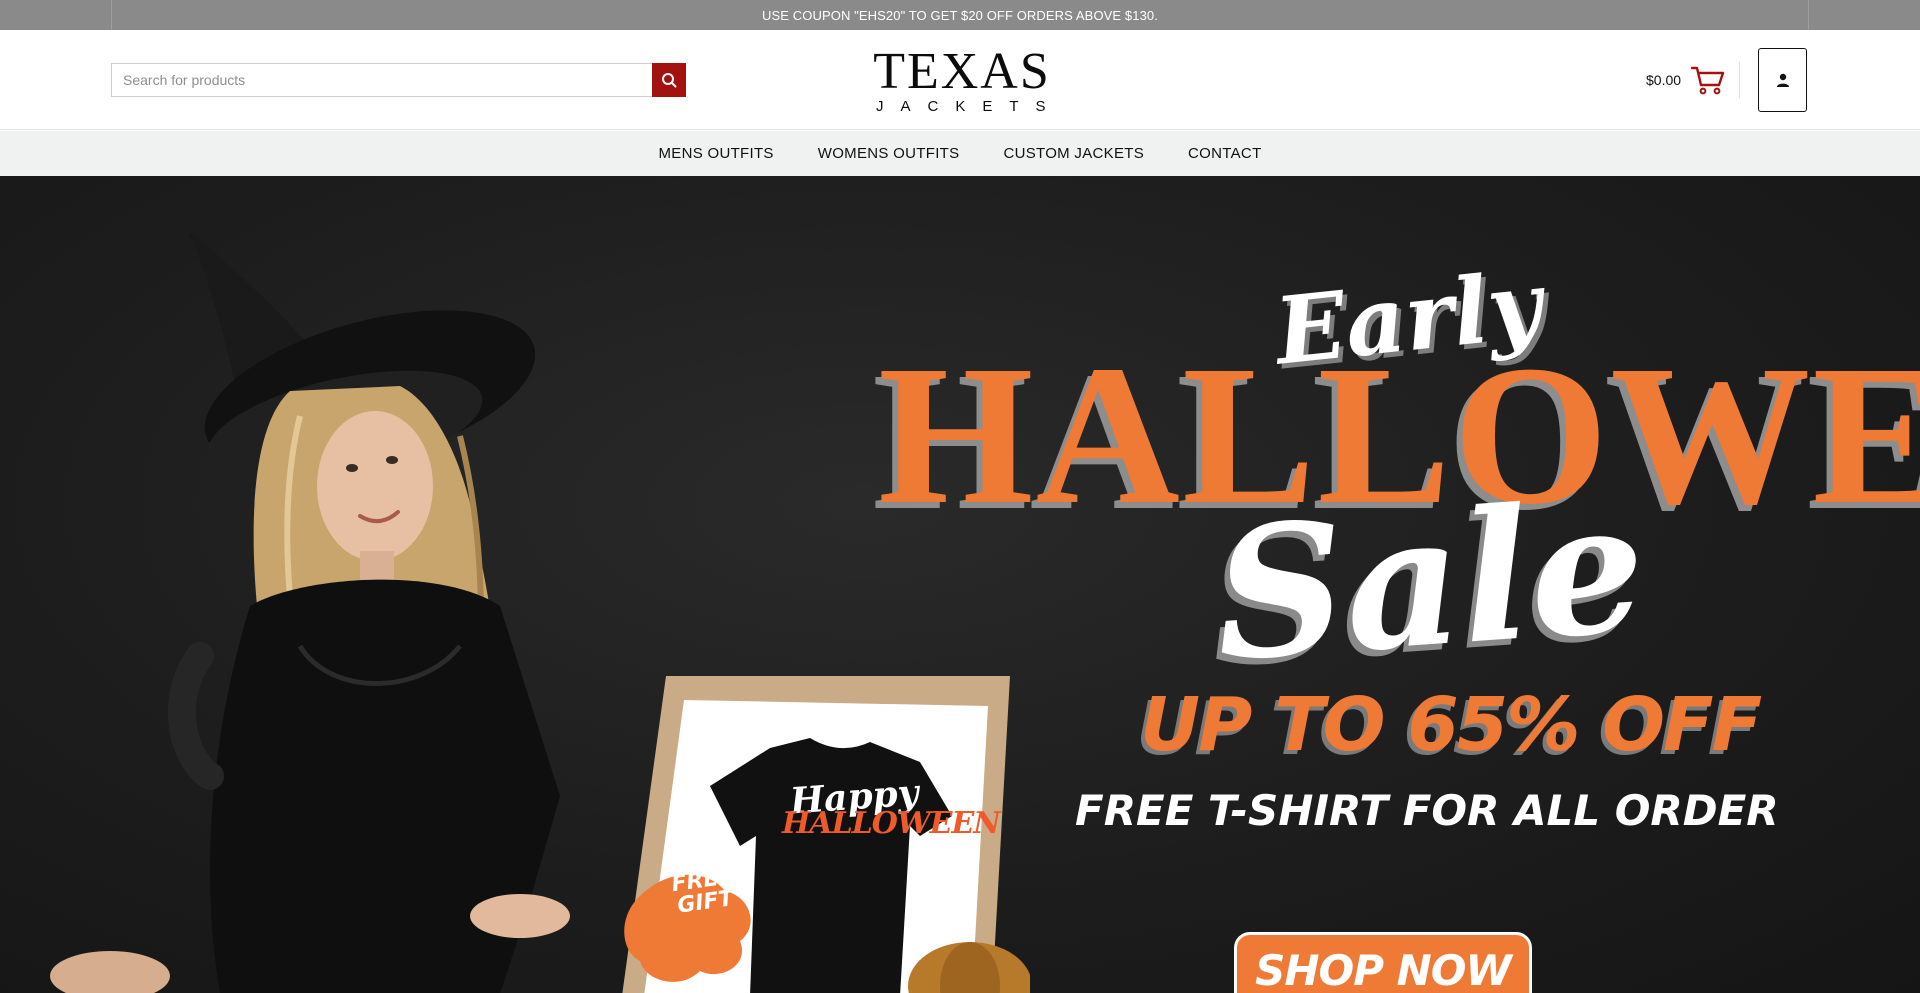 This screenshot has width=1920, height=993. Describe the element at coordinates (1685, 80) in the screenshot. I see `cart-button: $0.00` at that location.